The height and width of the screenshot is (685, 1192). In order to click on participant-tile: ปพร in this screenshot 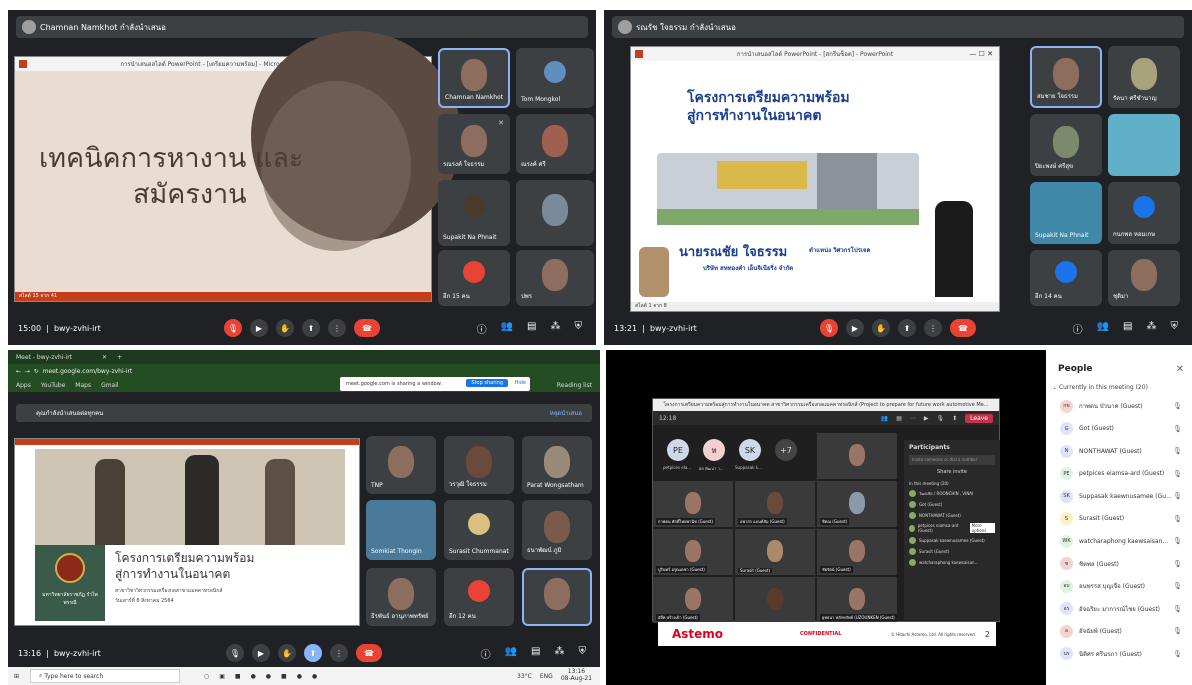, I will do `click(555, 278)`.